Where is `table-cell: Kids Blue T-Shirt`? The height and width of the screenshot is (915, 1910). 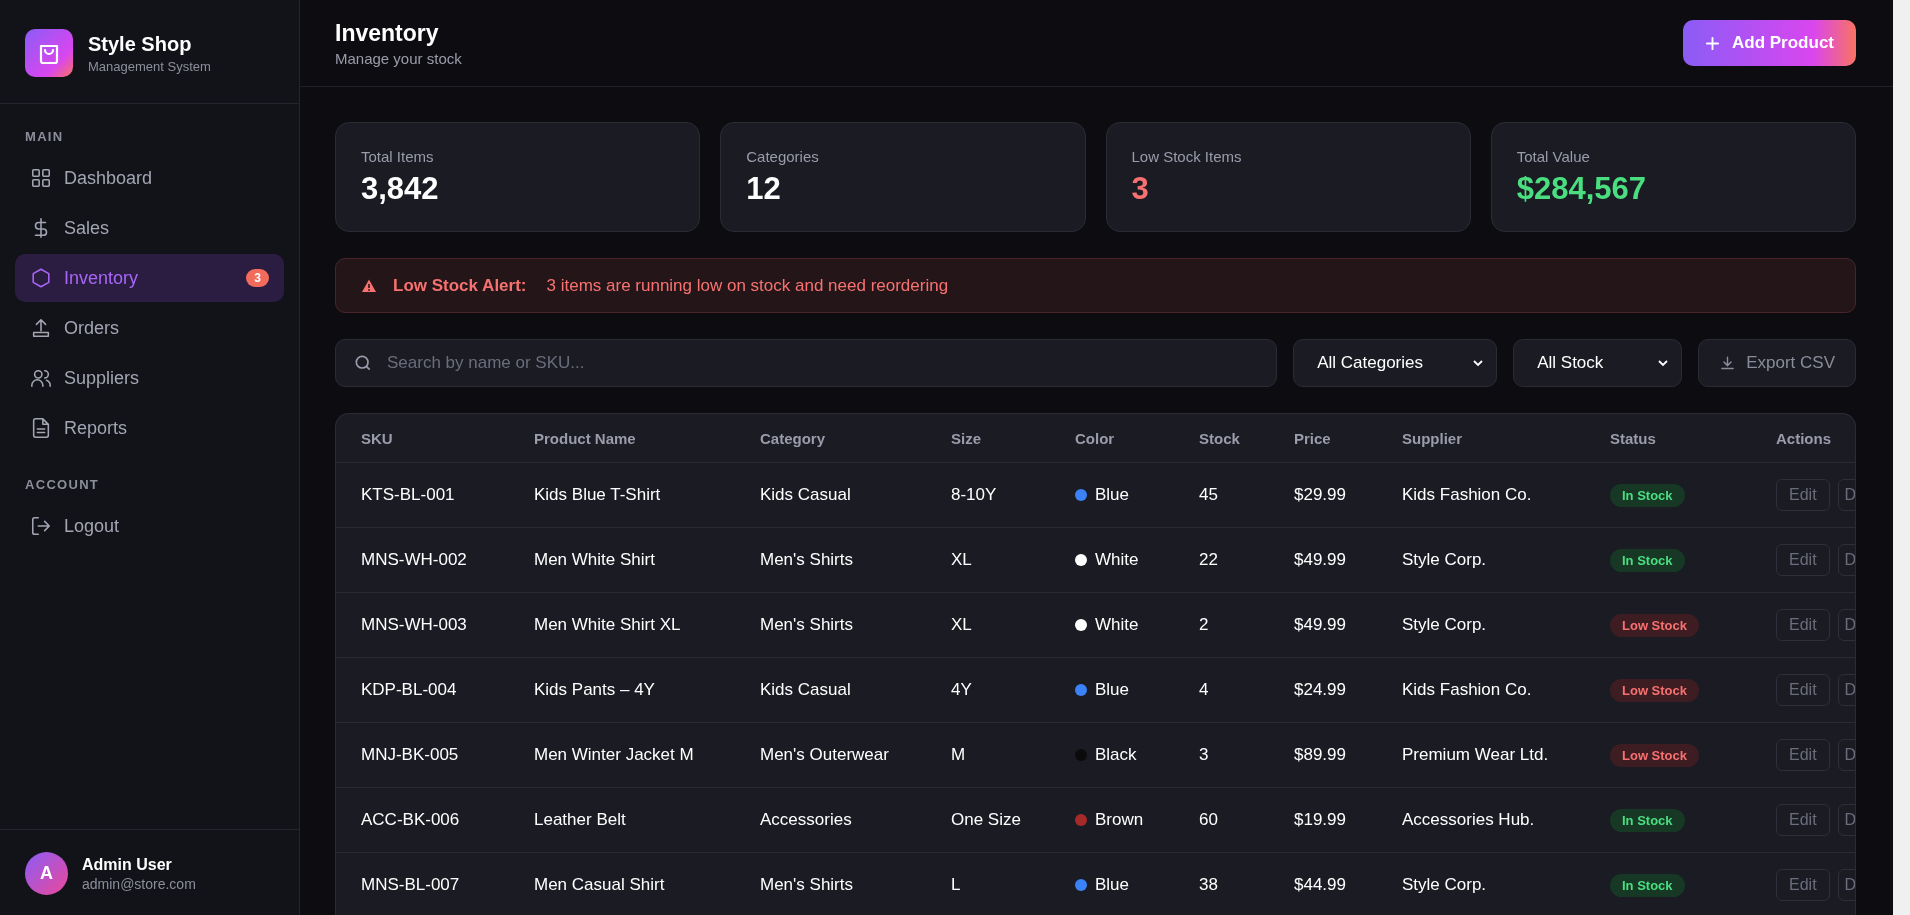 table-cell: Kids Blue T-Shirt is located at coordinates (597, 494).